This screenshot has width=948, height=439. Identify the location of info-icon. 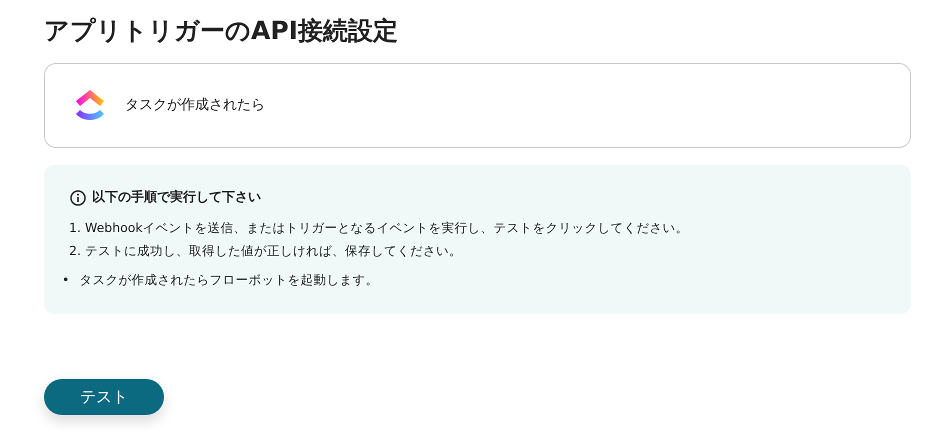
(78, 198).